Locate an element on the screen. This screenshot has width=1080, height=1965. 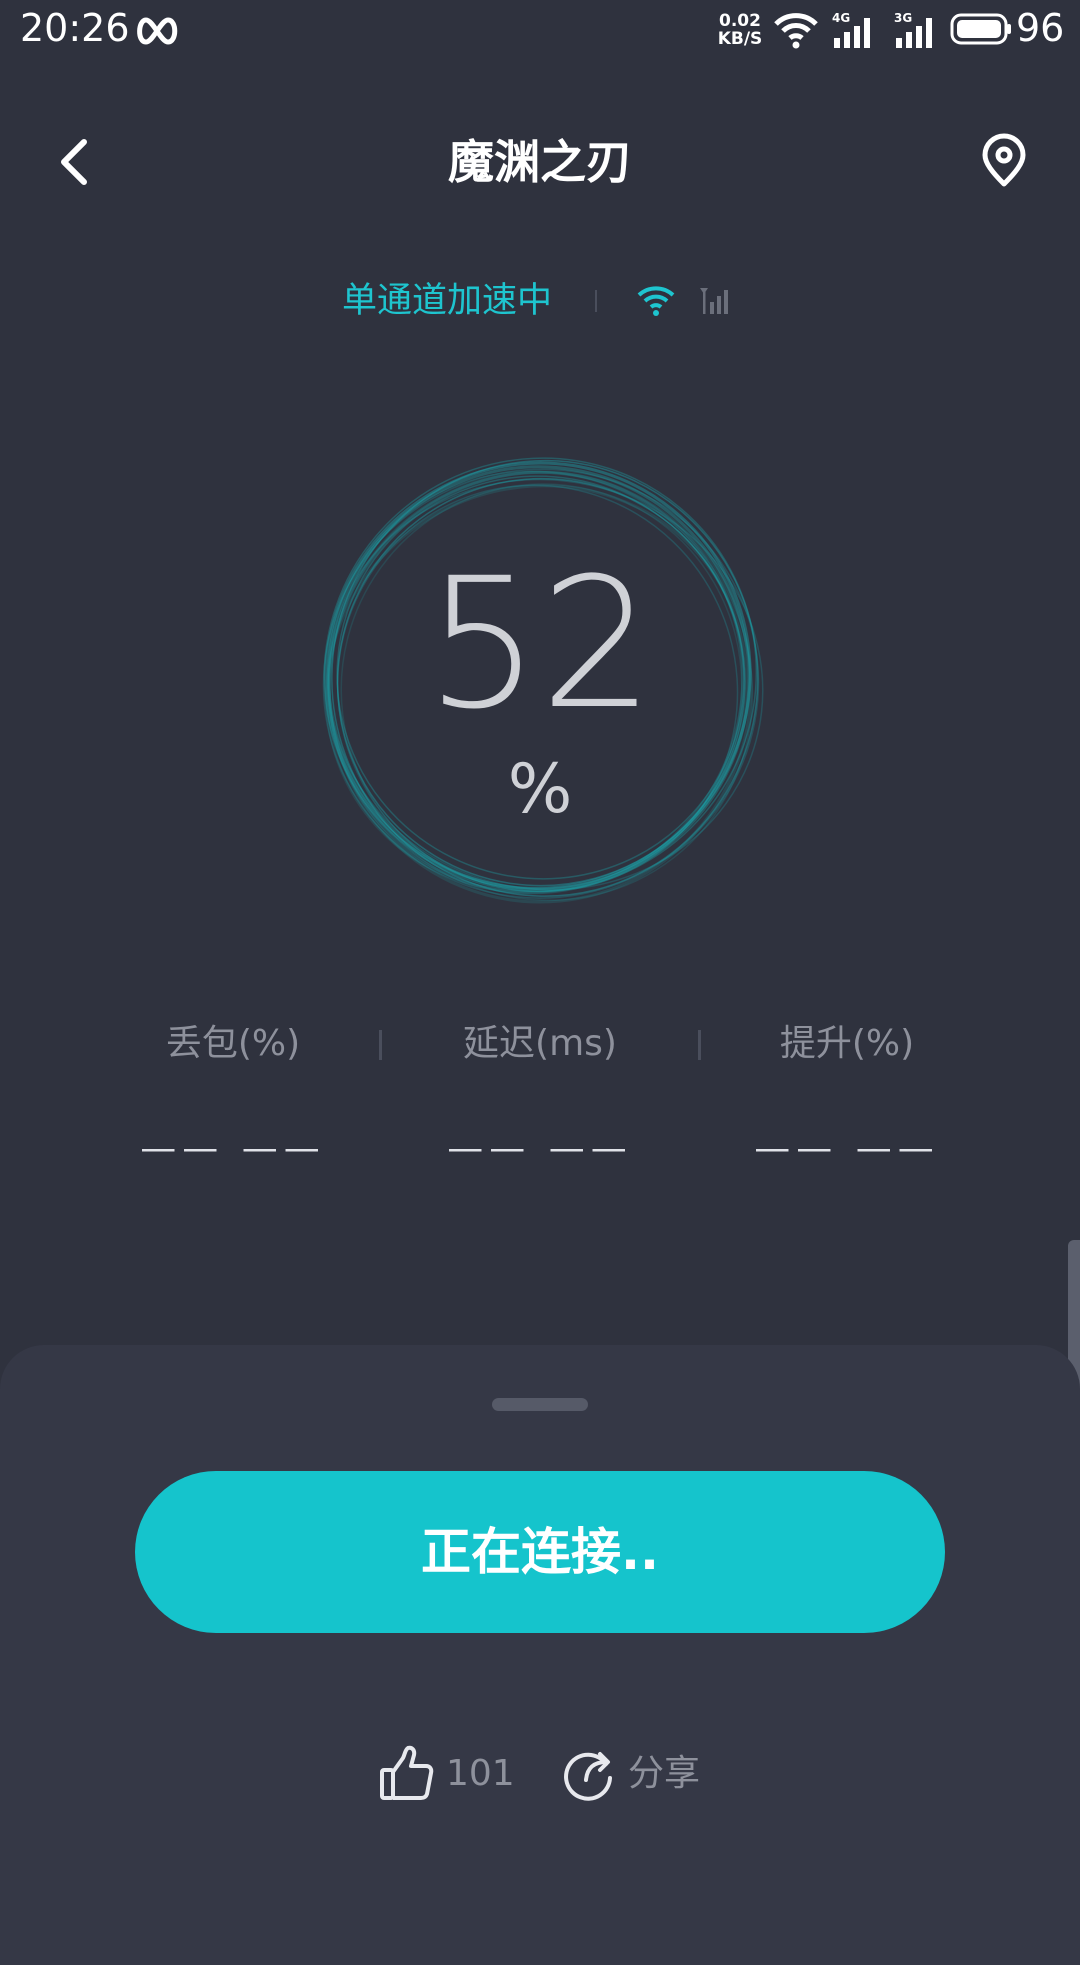
cellular-4g-icon: 4G is located at coordinates (851, 29).